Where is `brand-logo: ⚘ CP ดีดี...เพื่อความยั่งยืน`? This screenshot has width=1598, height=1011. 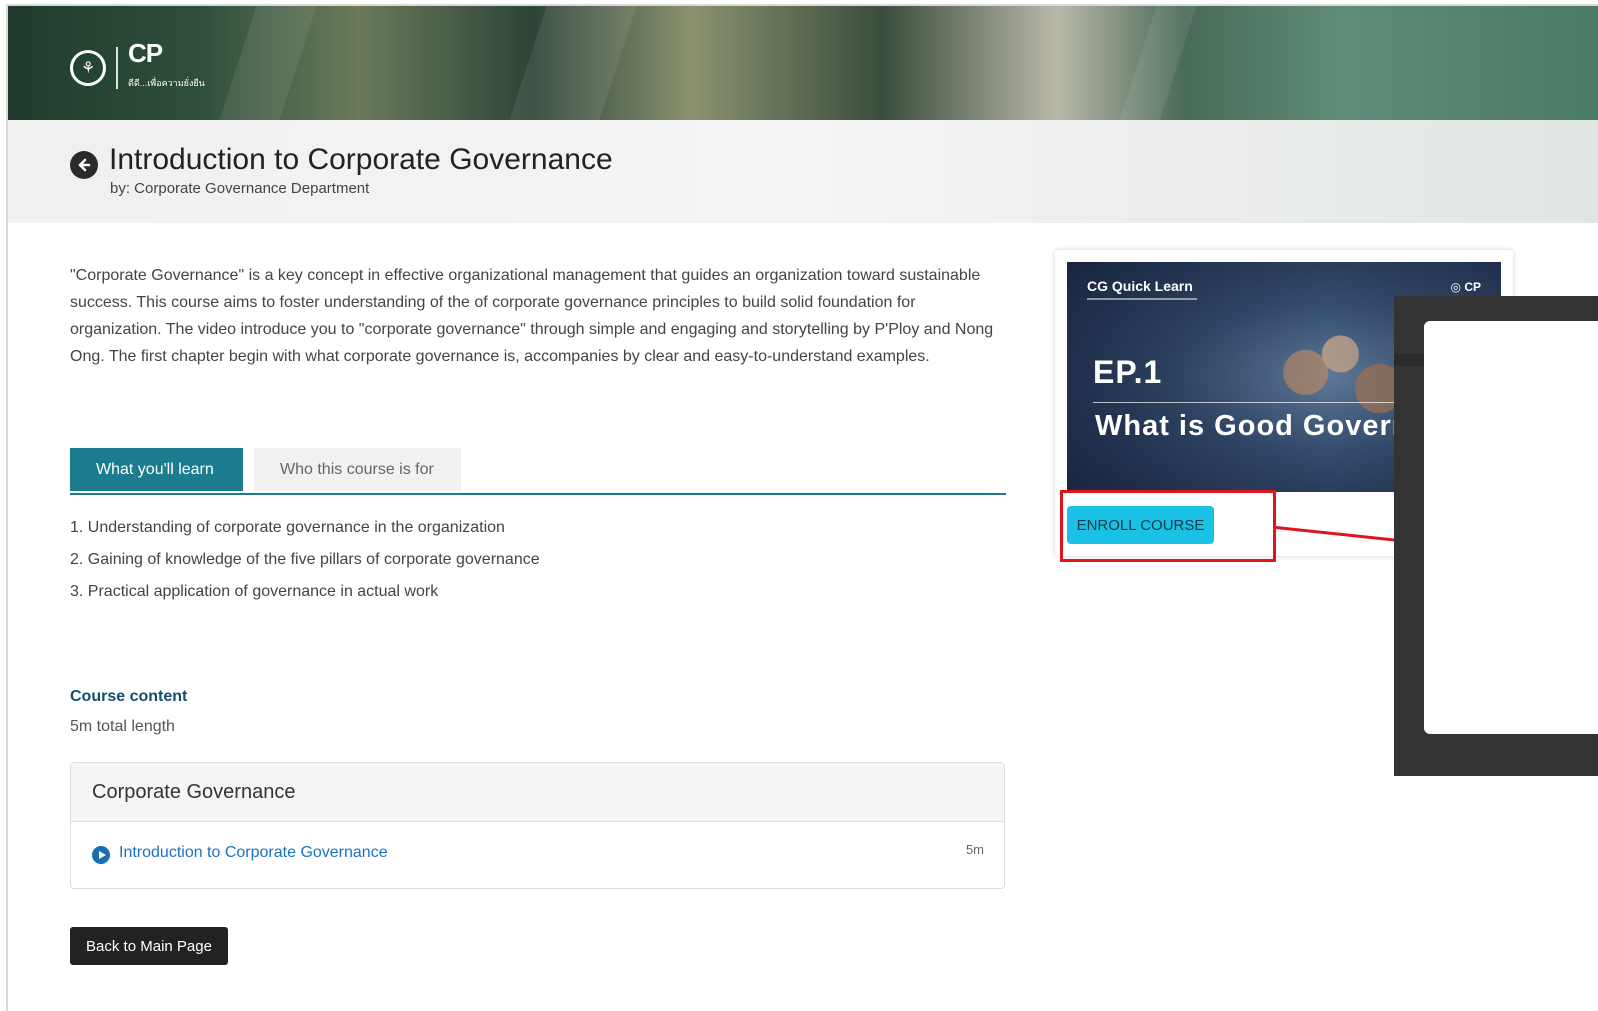
brand-logo: ⚘ CP ดีดี...เพื่อความยั่งยืน is located at coordinates (137, 68).